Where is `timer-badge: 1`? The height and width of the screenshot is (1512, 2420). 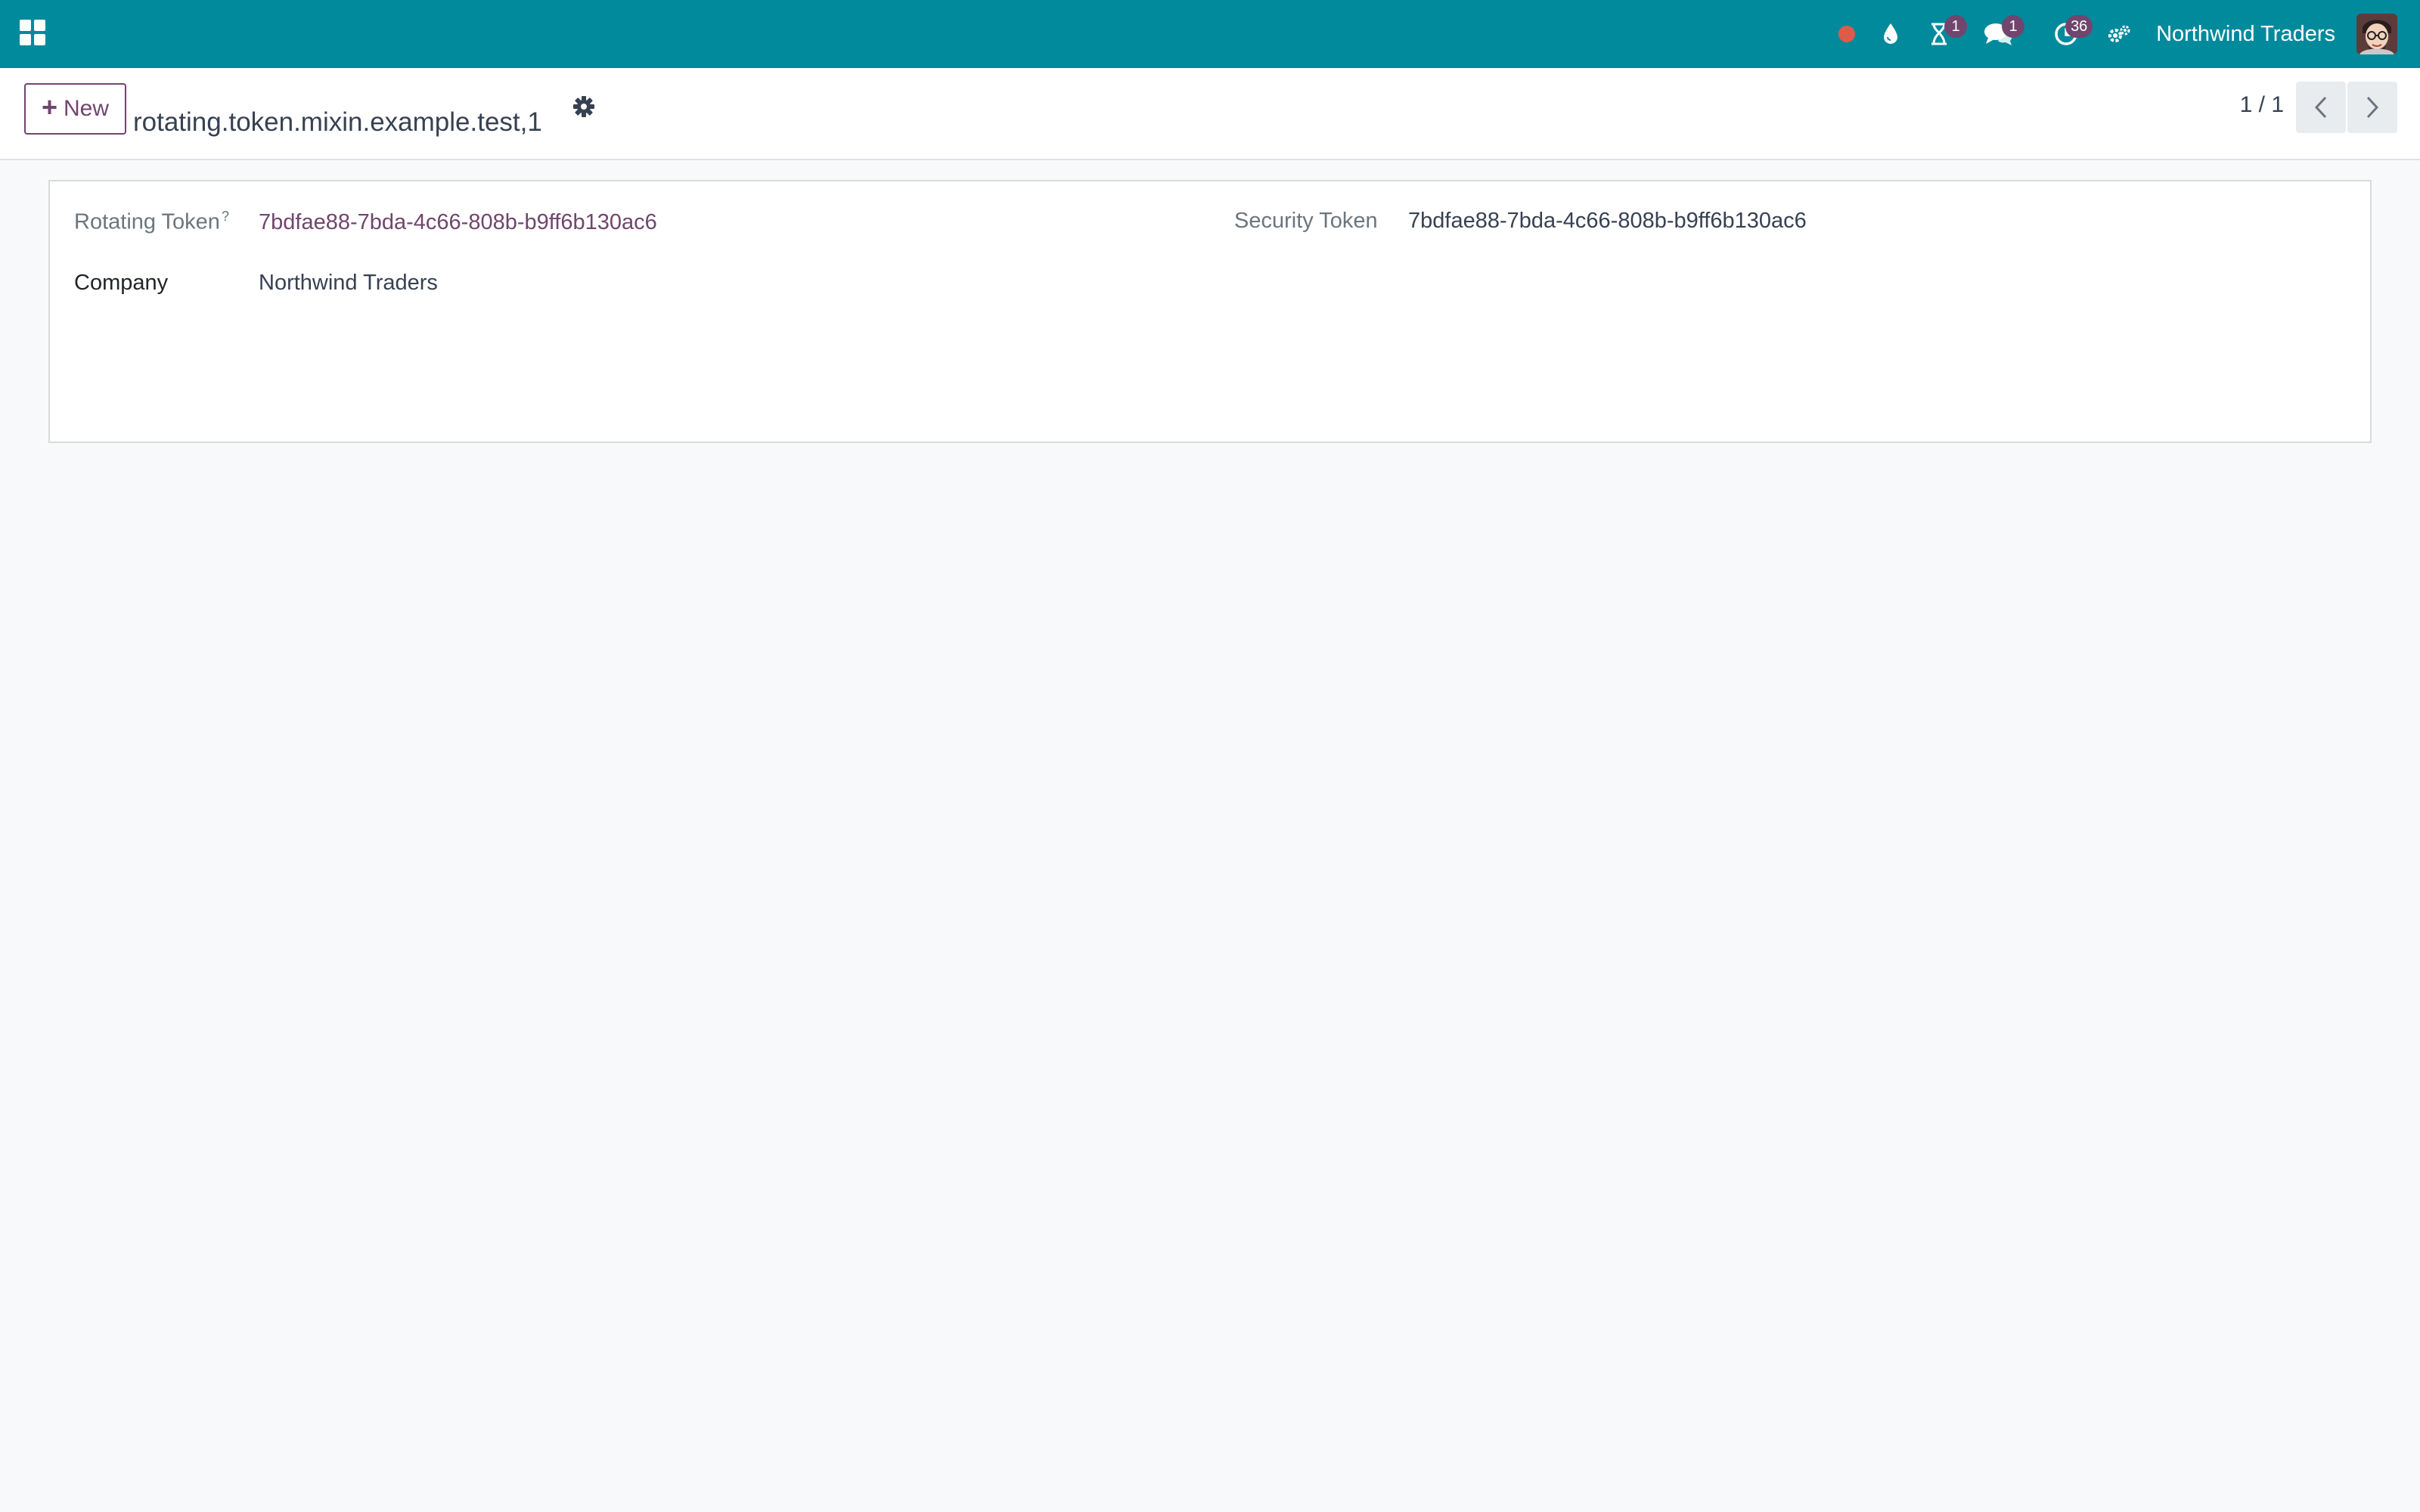
timer-badge: 1 is located at coordinates (1956, 26).